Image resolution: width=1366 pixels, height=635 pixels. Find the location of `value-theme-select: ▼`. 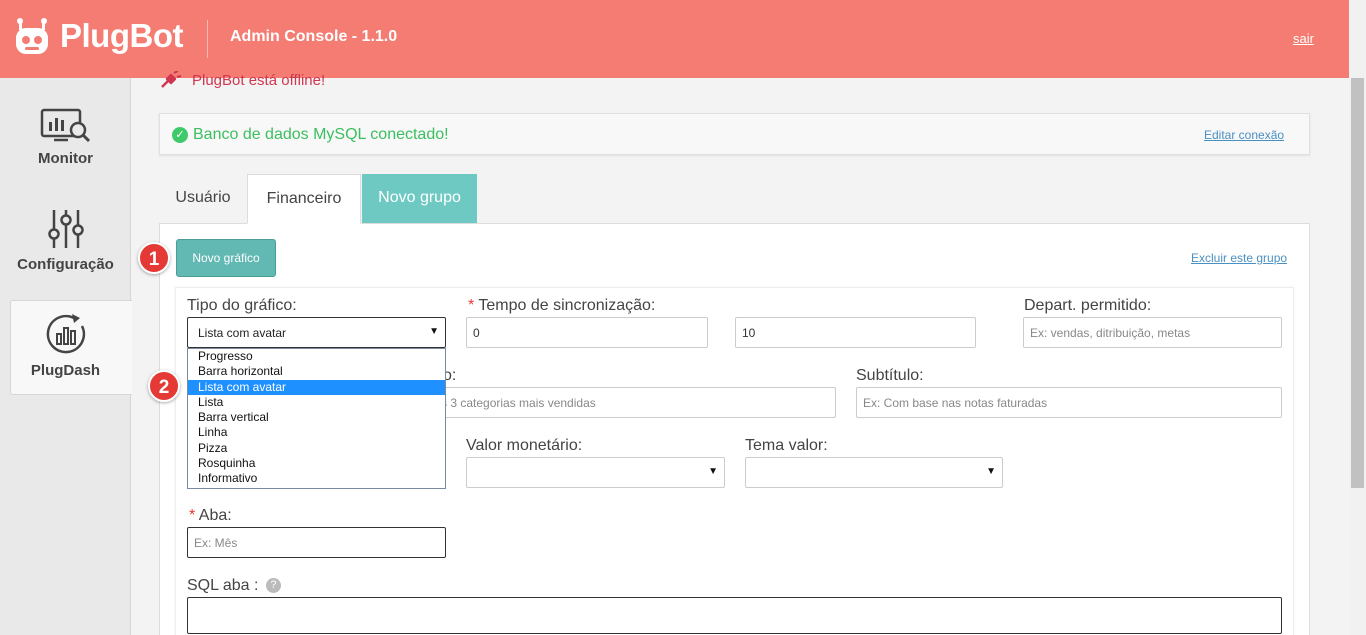

value-theme-select: ▼ is located at coordinates (874, 472).